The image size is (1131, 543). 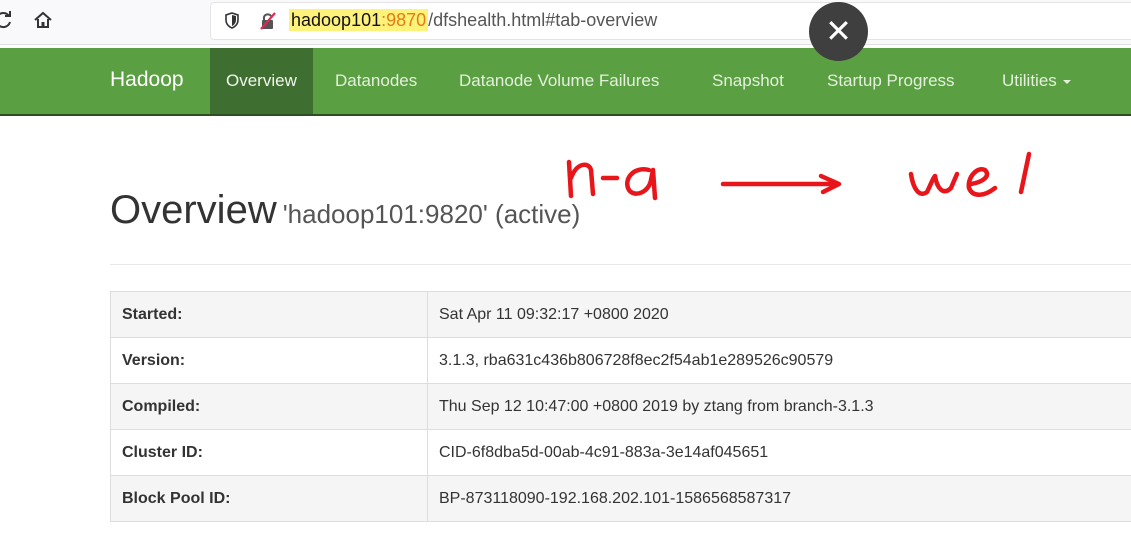 I want to click on table-row: Started: Sat Apr 11 09:32:17 +0800 2020, so click(x=620, y=314).